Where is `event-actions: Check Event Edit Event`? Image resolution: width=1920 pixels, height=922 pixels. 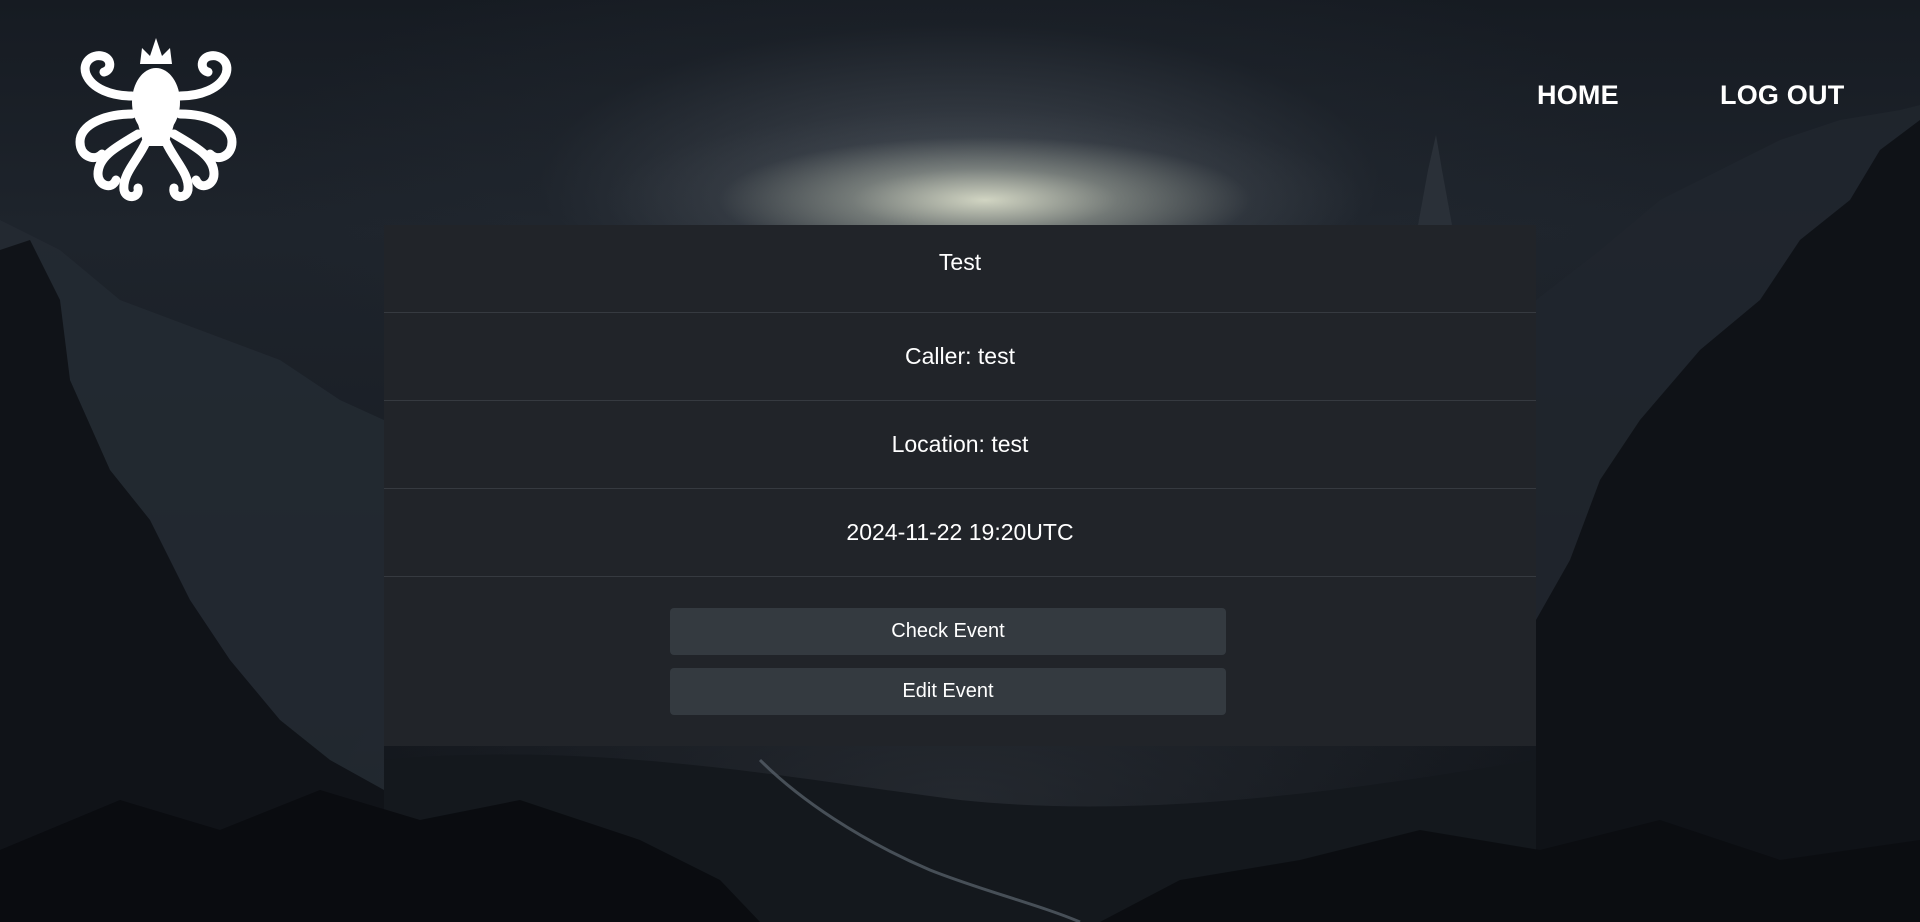
event-actions: Check Event Edit Event is located at coordinates (948, 668).